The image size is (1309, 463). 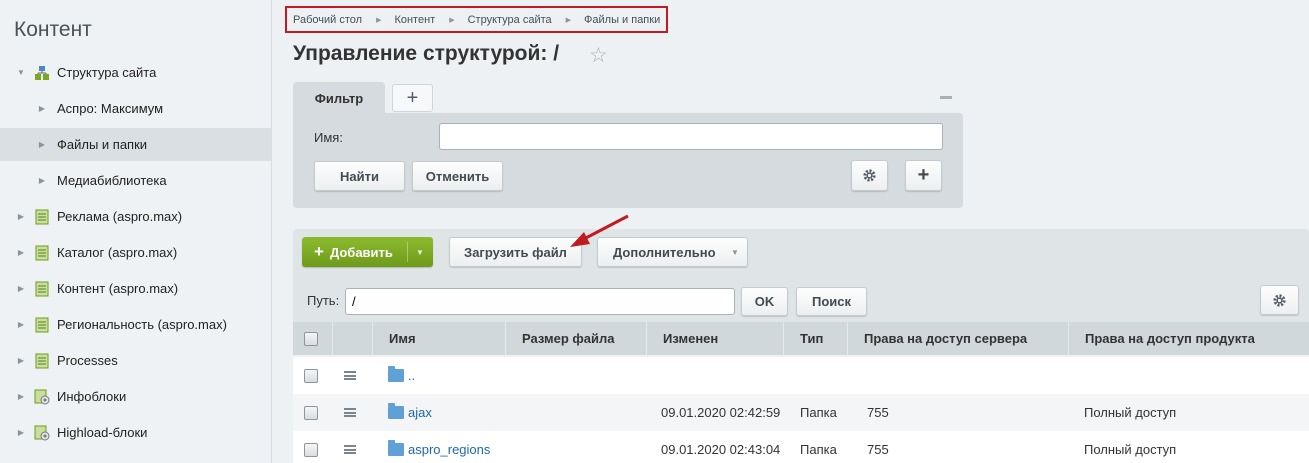 I want to click on row-name: ajax, so click(x=420, y=412).